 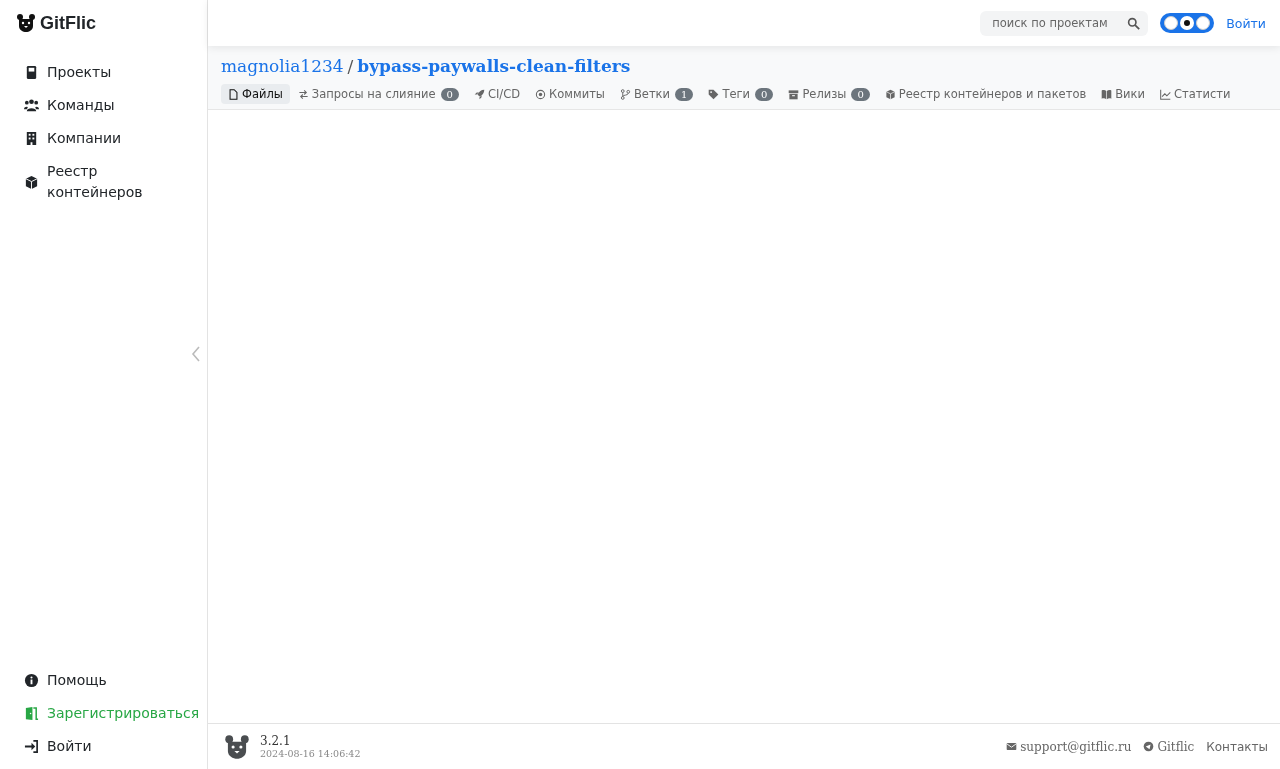 I want to click on footer-link: Gitflic, so click(x=1169, y=746).